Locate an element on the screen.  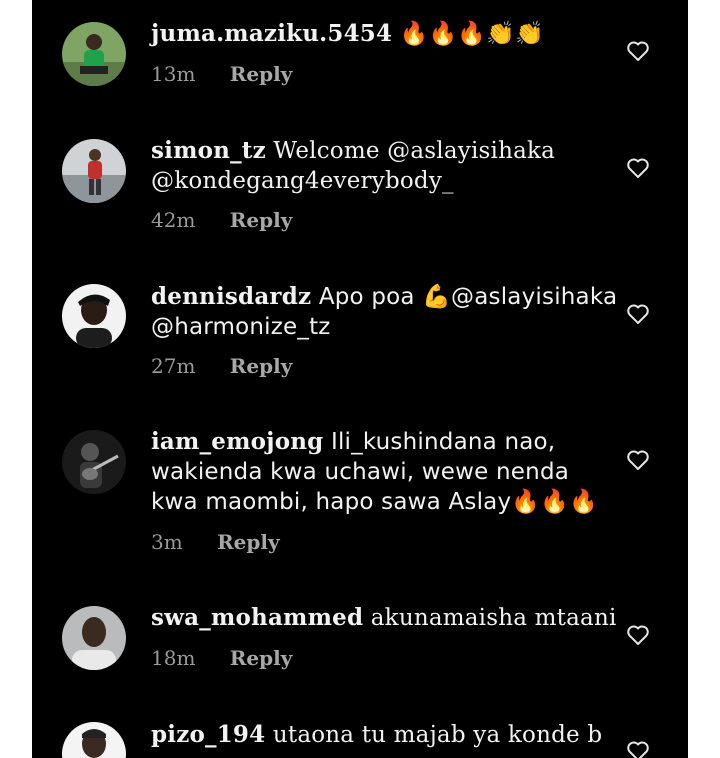
comment-text: swa_mohammed akunamaisha mtaani is located at coordinates (386, 618).